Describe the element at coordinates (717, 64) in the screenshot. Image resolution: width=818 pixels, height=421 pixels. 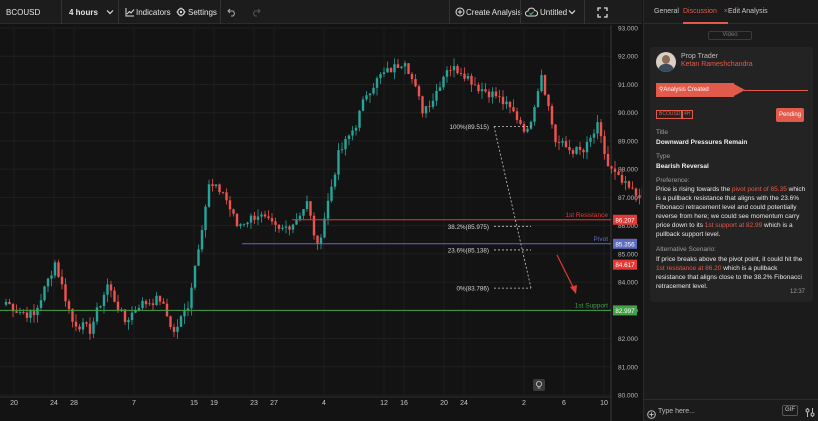
I see `author-name: Ketan Rameshchandra` at that location.